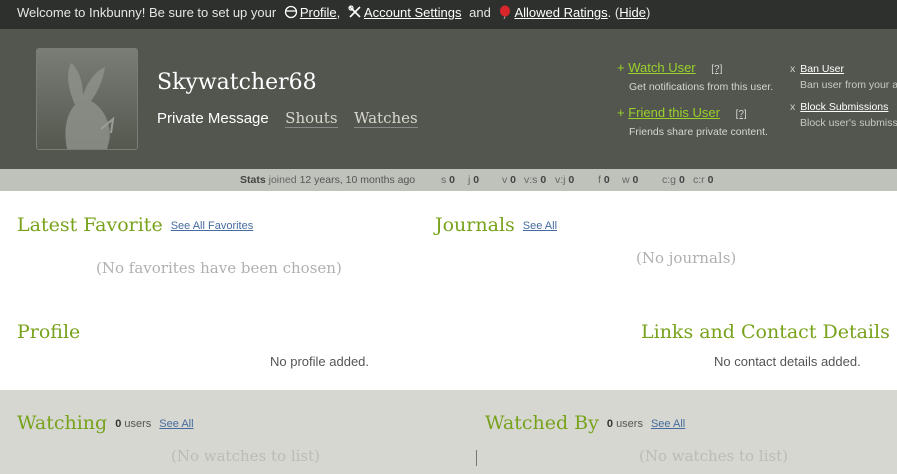  What do you see at coordinates (311, 118) in the screenshot?
I see `tab-shouts: Shouts` at bounding box center [311, 118].